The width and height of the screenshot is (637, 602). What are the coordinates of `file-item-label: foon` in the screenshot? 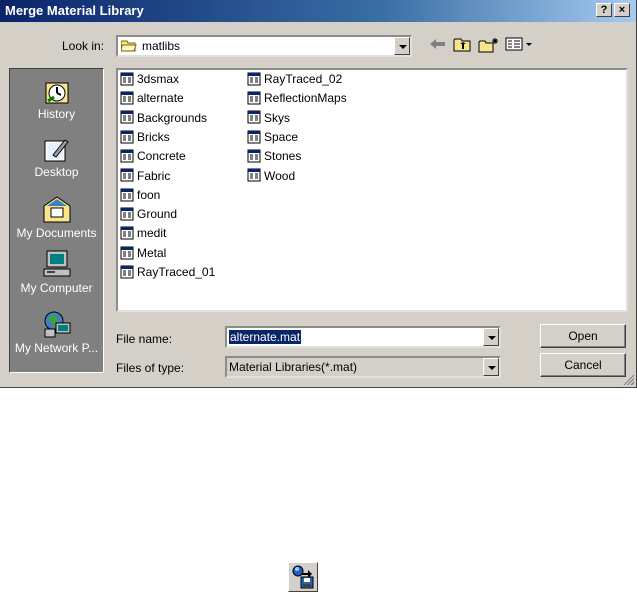 It's located at (149, 194).